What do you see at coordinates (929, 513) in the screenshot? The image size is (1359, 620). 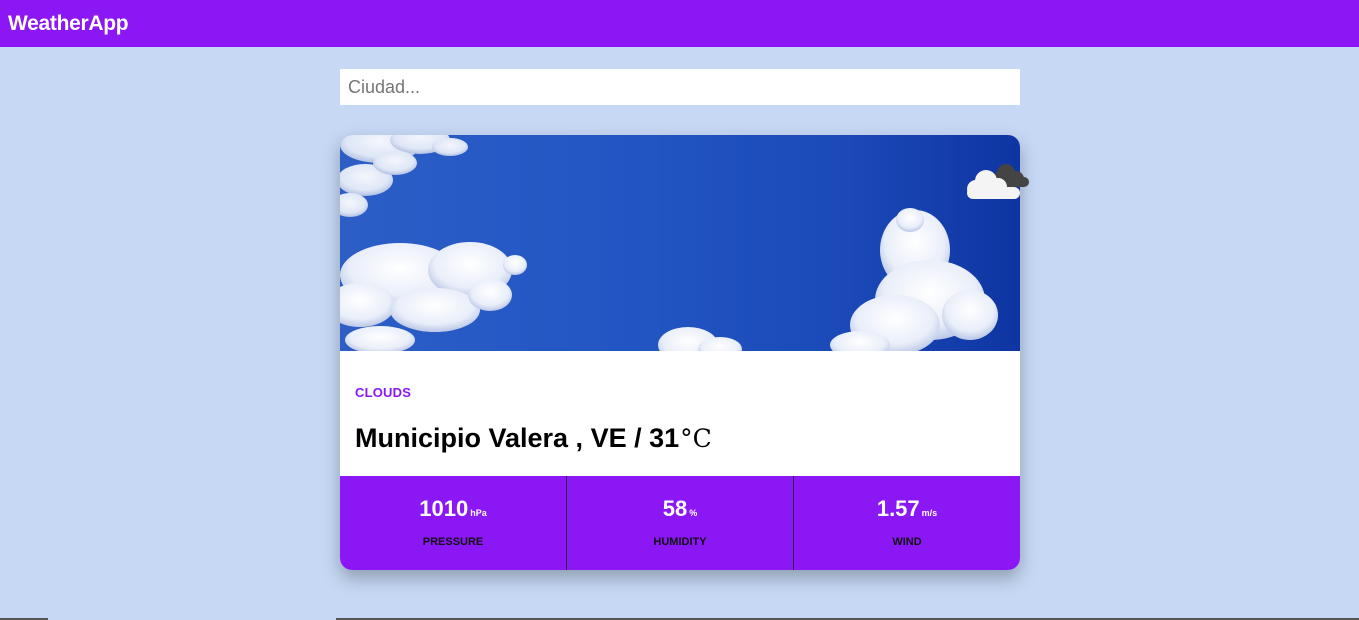 I see `wind-unit: m/s` at bounding box center [929, 513].